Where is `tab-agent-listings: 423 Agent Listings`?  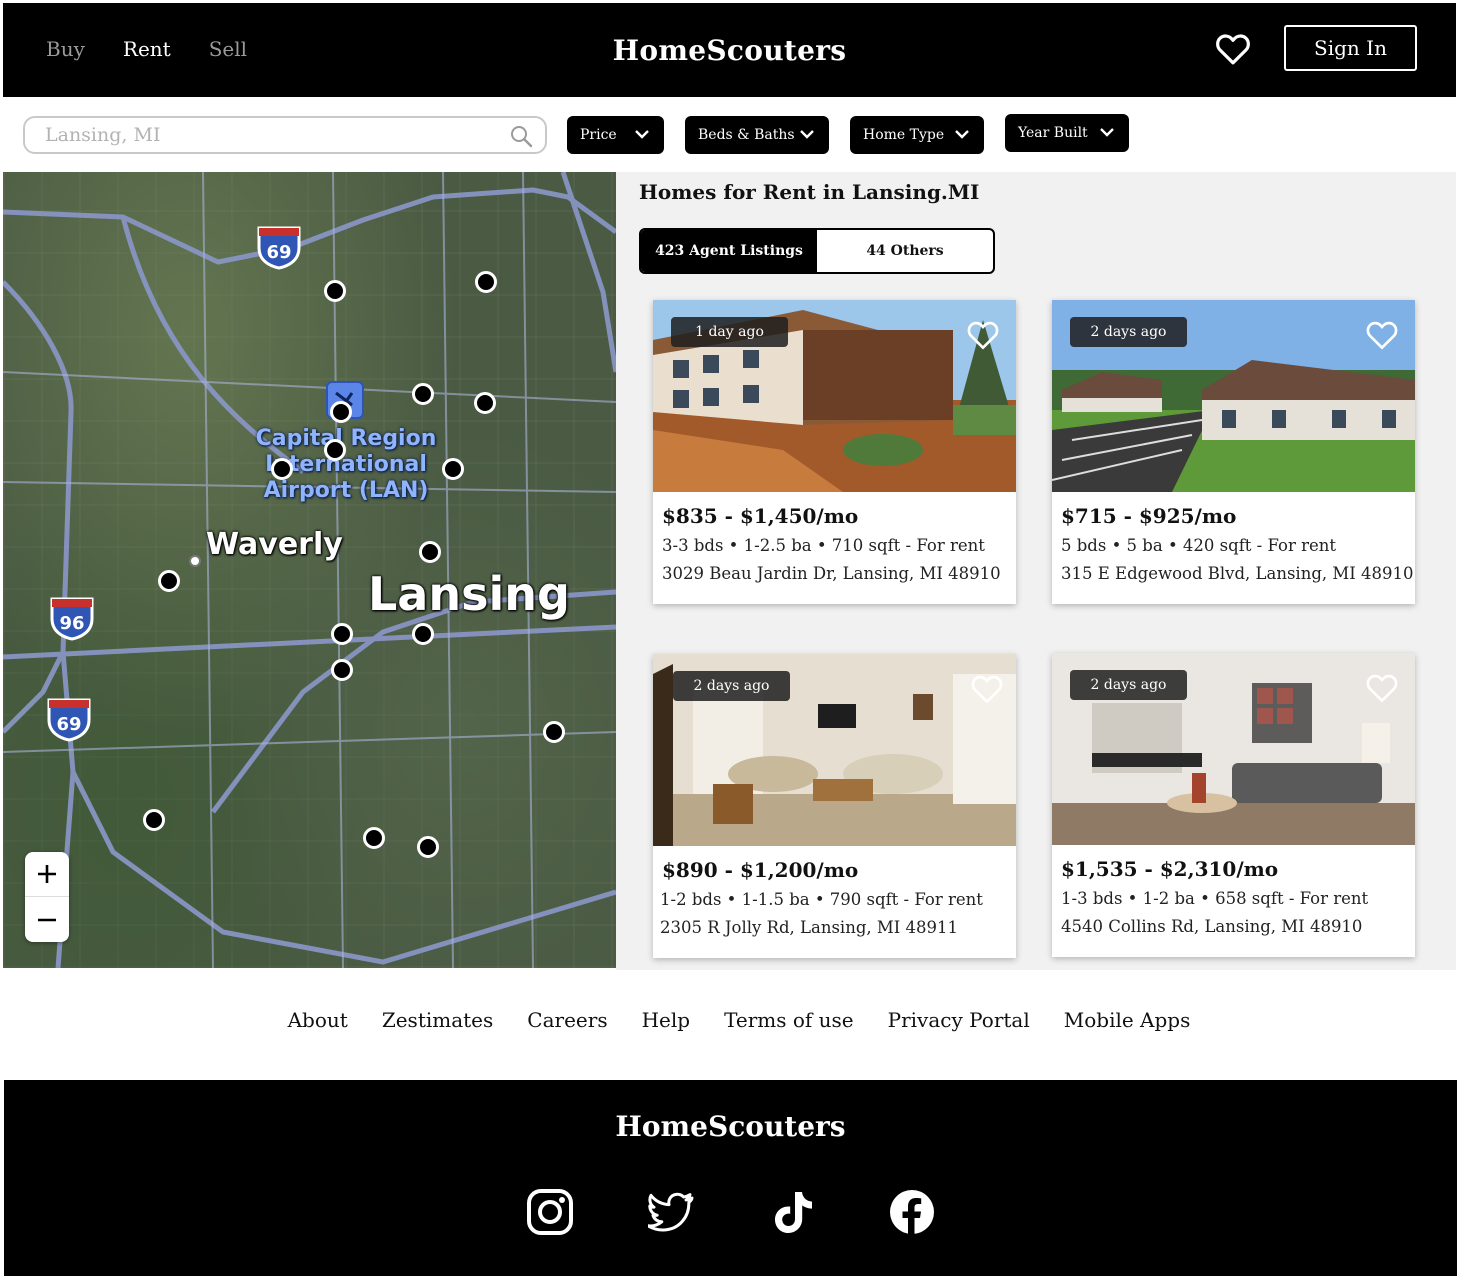 tab-agent-listings: 423 Agent Listings is located at coordinates (729, 251).